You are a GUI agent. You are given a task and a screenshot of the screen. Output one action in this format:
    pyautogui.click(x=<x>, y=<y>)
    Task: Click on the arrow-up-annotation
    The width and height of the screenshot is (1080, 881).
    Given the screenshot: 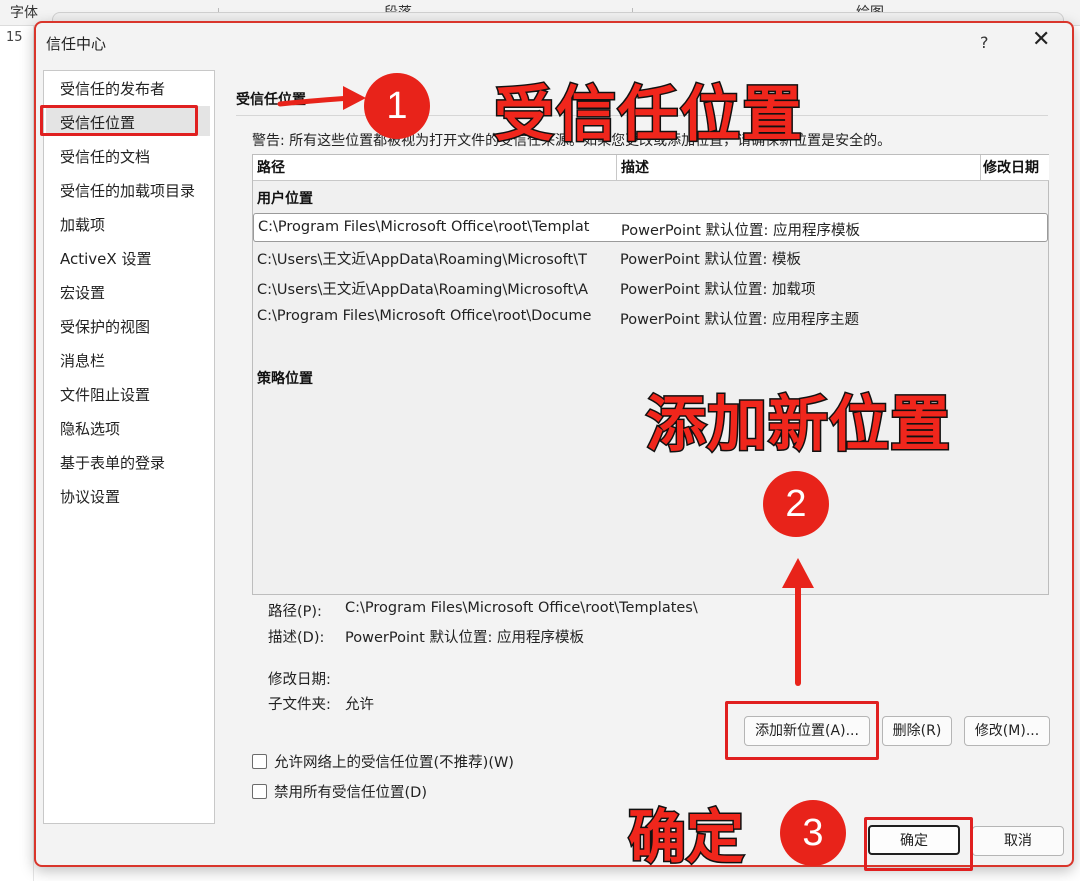 What is the action you would take?
    pyautogui.click(x=798, y=622)
    